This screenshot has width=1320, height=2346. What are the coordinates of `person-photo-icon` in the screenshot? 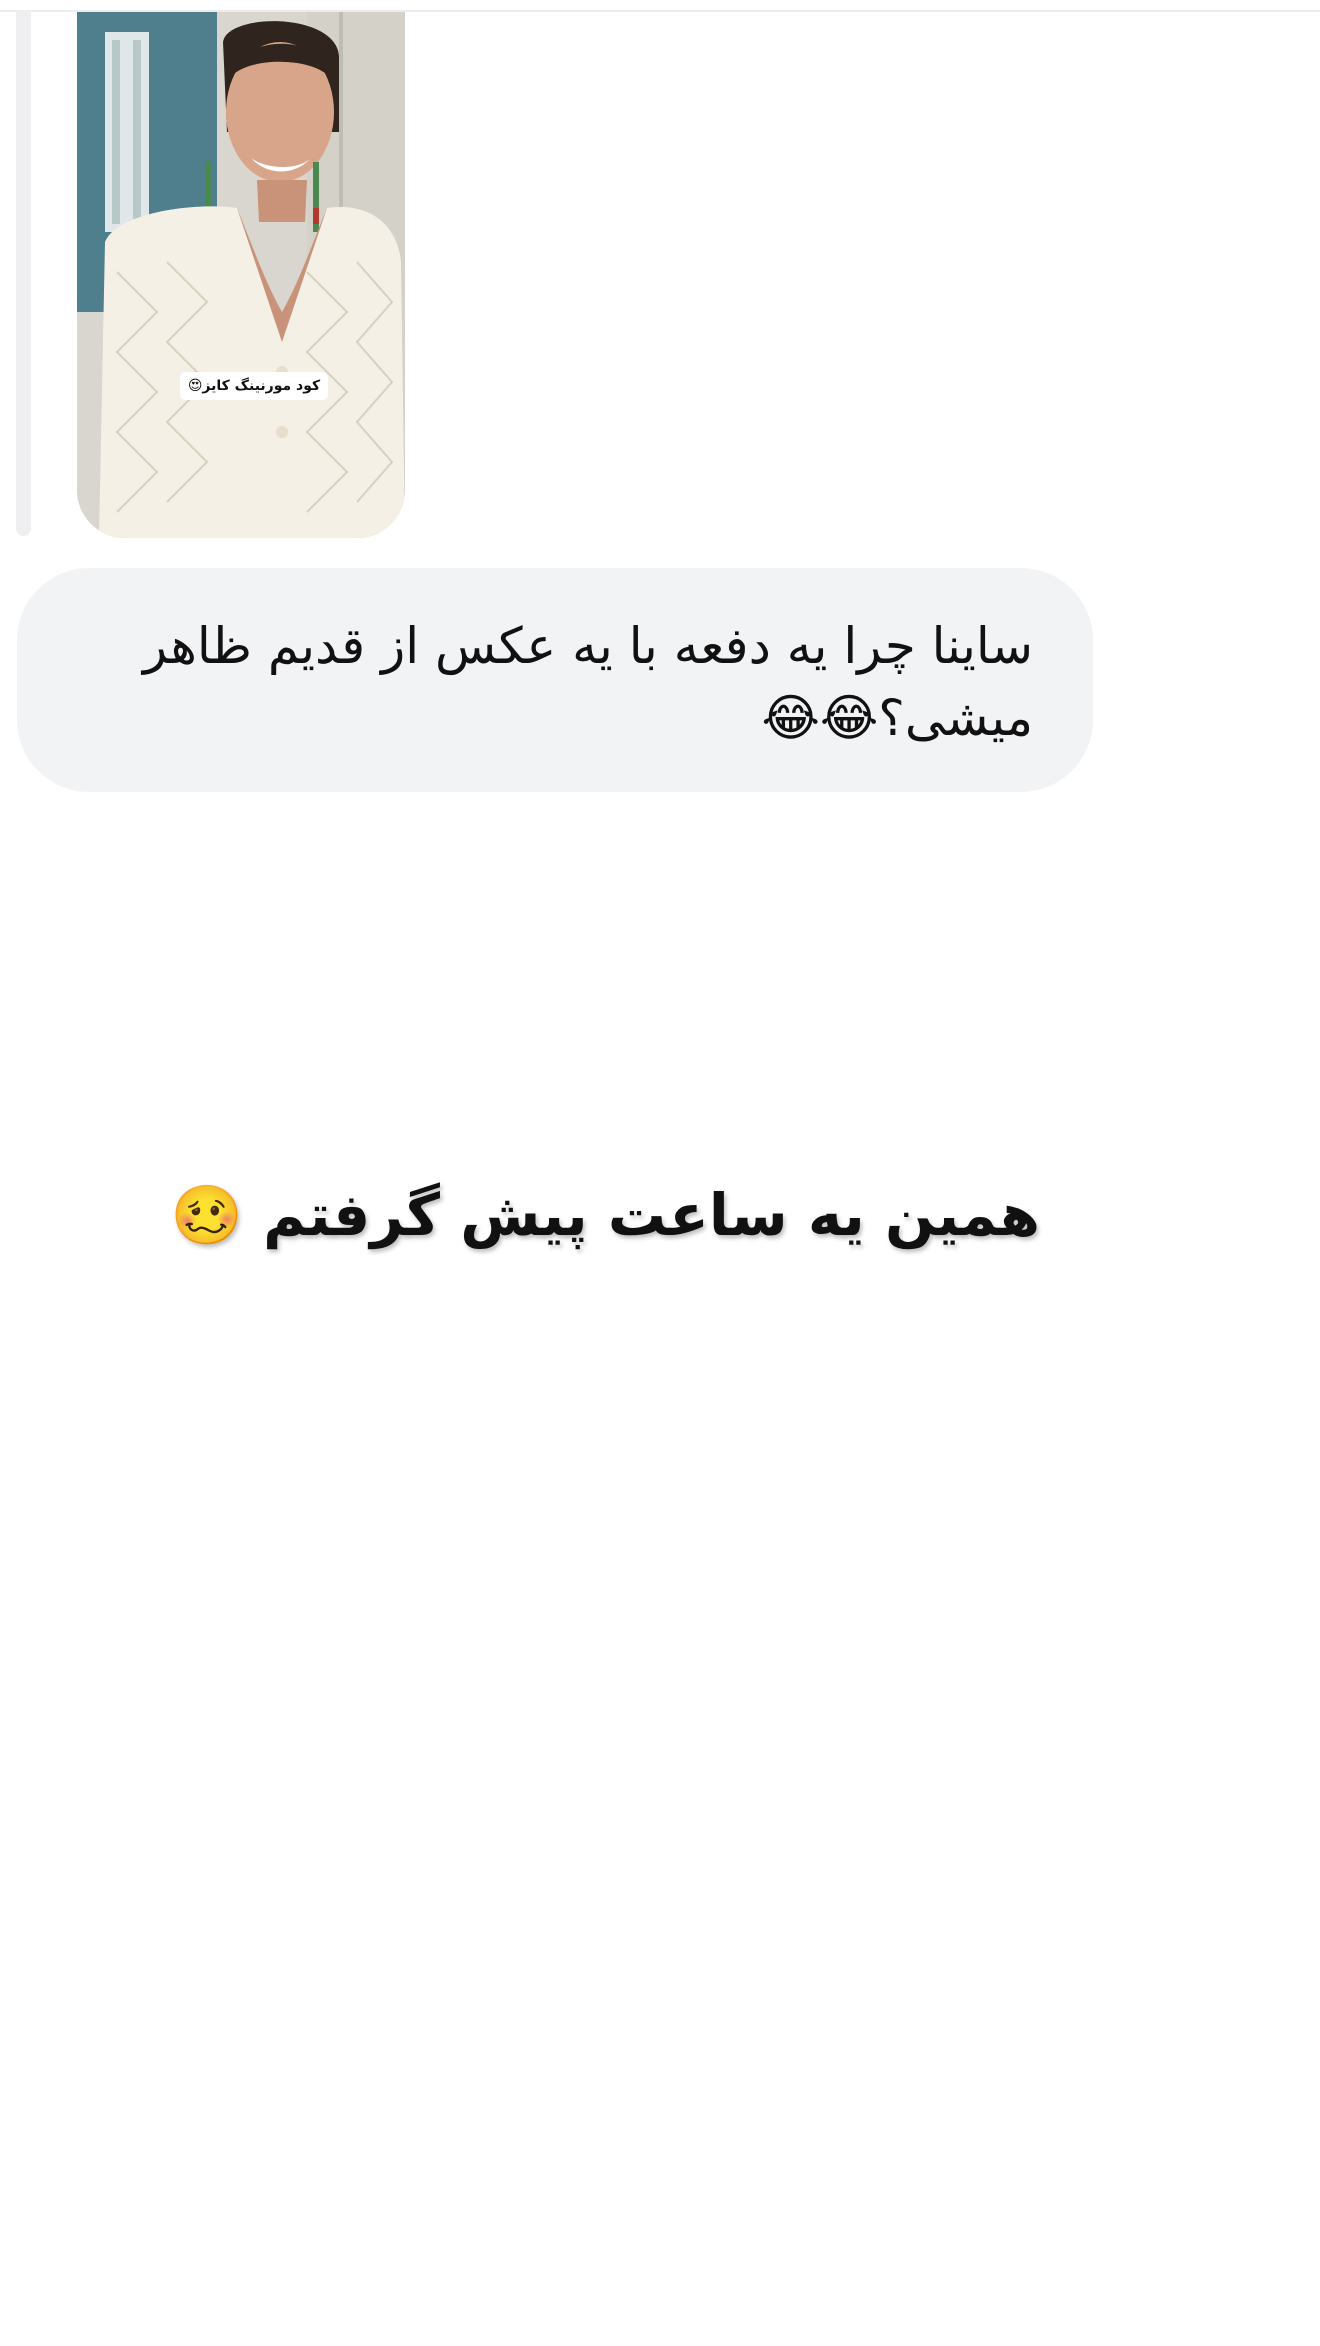 It's located at (241, 275).